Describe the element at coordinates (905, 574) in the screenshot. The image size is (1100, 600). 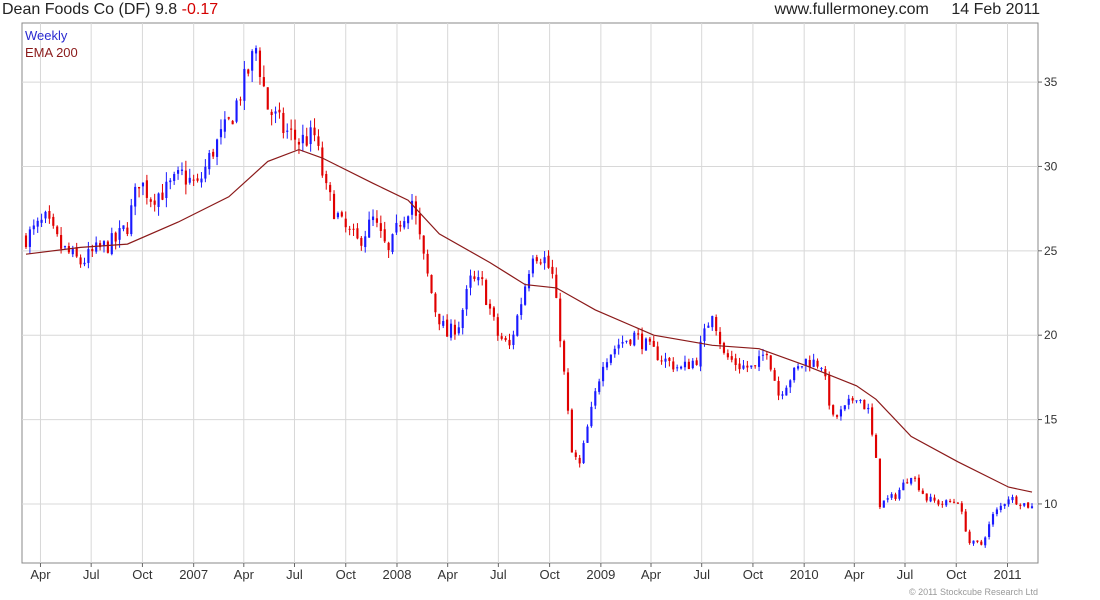
I see `x-tick-label: Jul` at that location.